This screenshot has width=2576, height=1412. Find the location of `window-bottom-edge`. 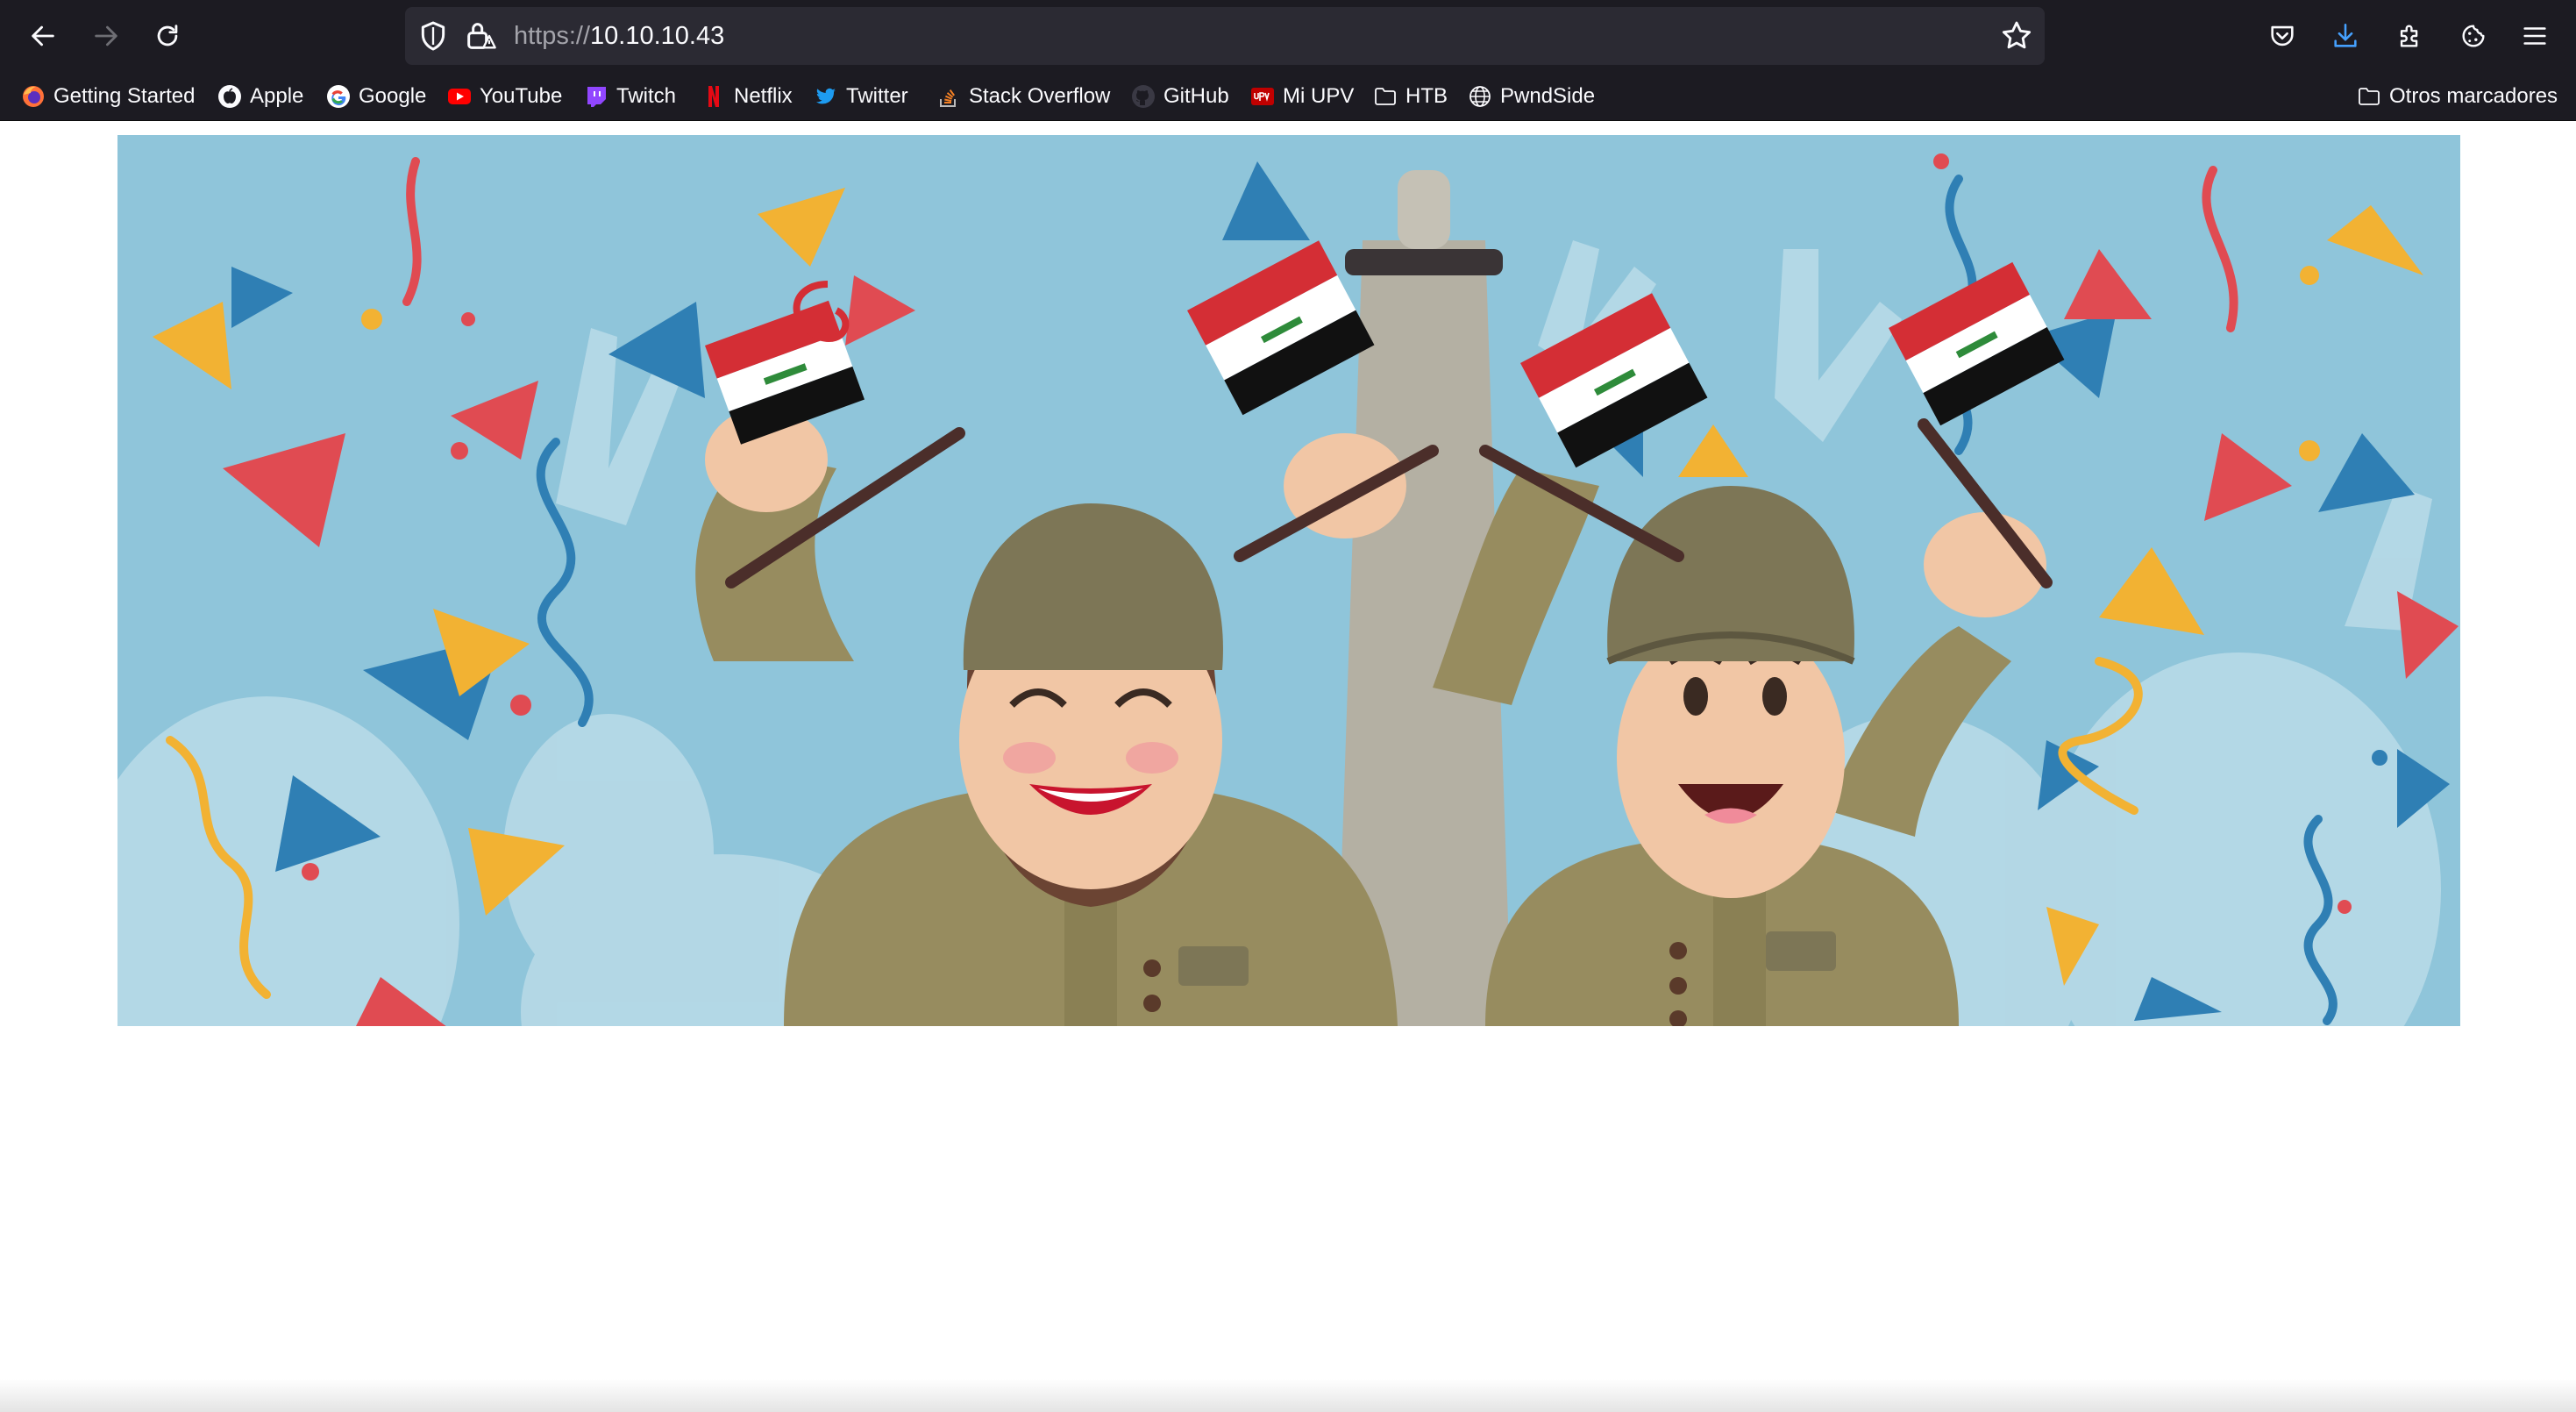

window-bottom-edge is located at coordinates (1288, 1395).